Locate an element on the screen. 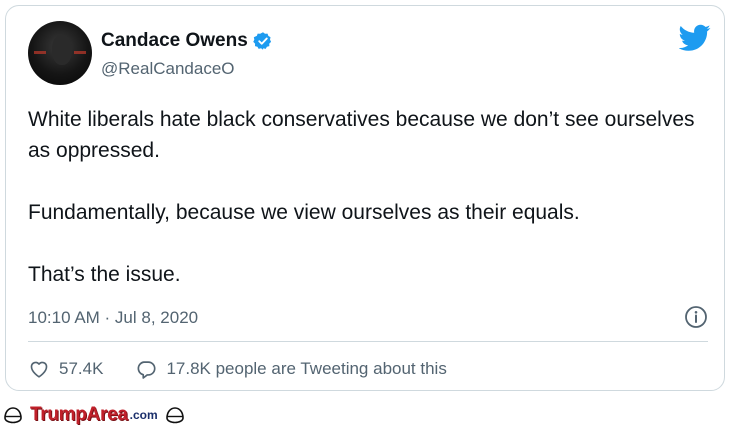 This screenshot has width=740, height=429. avatar-text-right is located at coordinates (80, 52).